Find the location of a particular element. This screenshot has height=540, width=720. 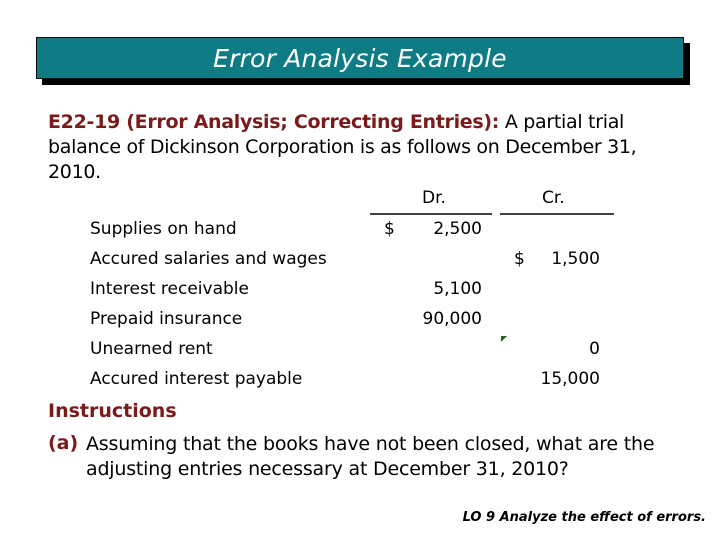

credit-amount: 15,000 is located at coordinates (570, 379).